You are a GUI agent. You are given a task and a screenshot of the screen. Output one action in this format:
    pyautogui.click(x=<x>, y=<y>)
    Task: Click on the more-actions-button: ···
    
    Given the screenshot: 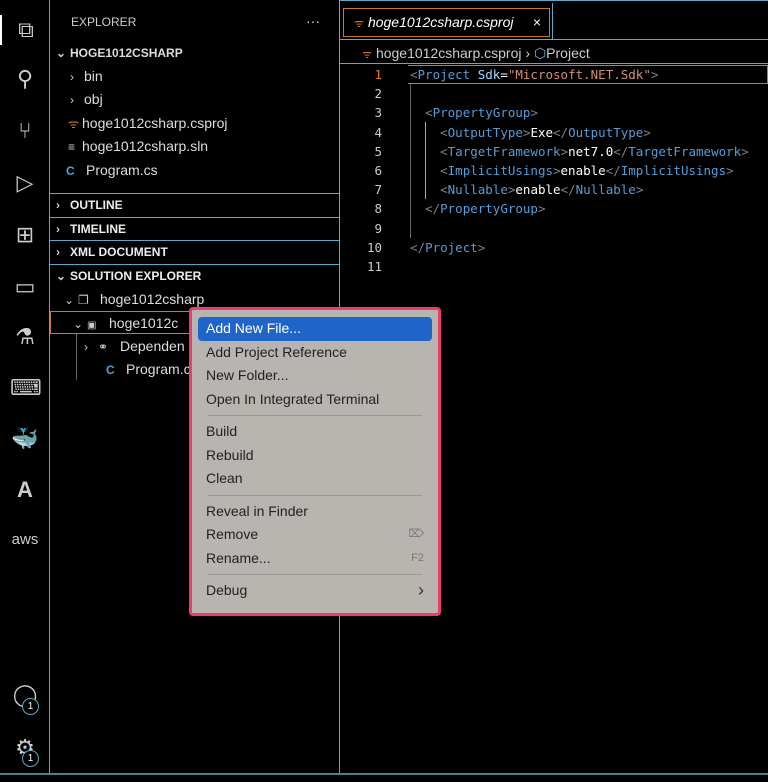 What is the action you would take?
    pyautogui.click(x=316, y=21)
    